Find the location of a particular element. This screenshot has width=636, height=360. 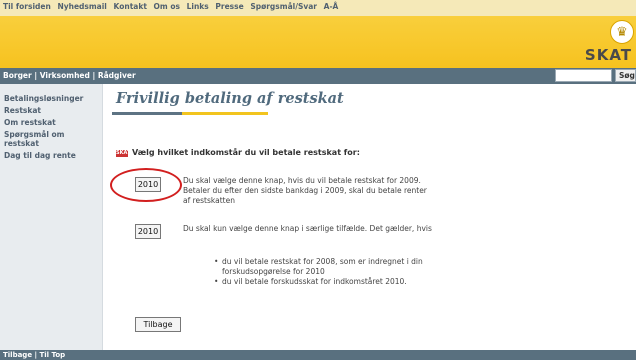

nav-link-om-os: Om os is located at coordinates (167, 6).